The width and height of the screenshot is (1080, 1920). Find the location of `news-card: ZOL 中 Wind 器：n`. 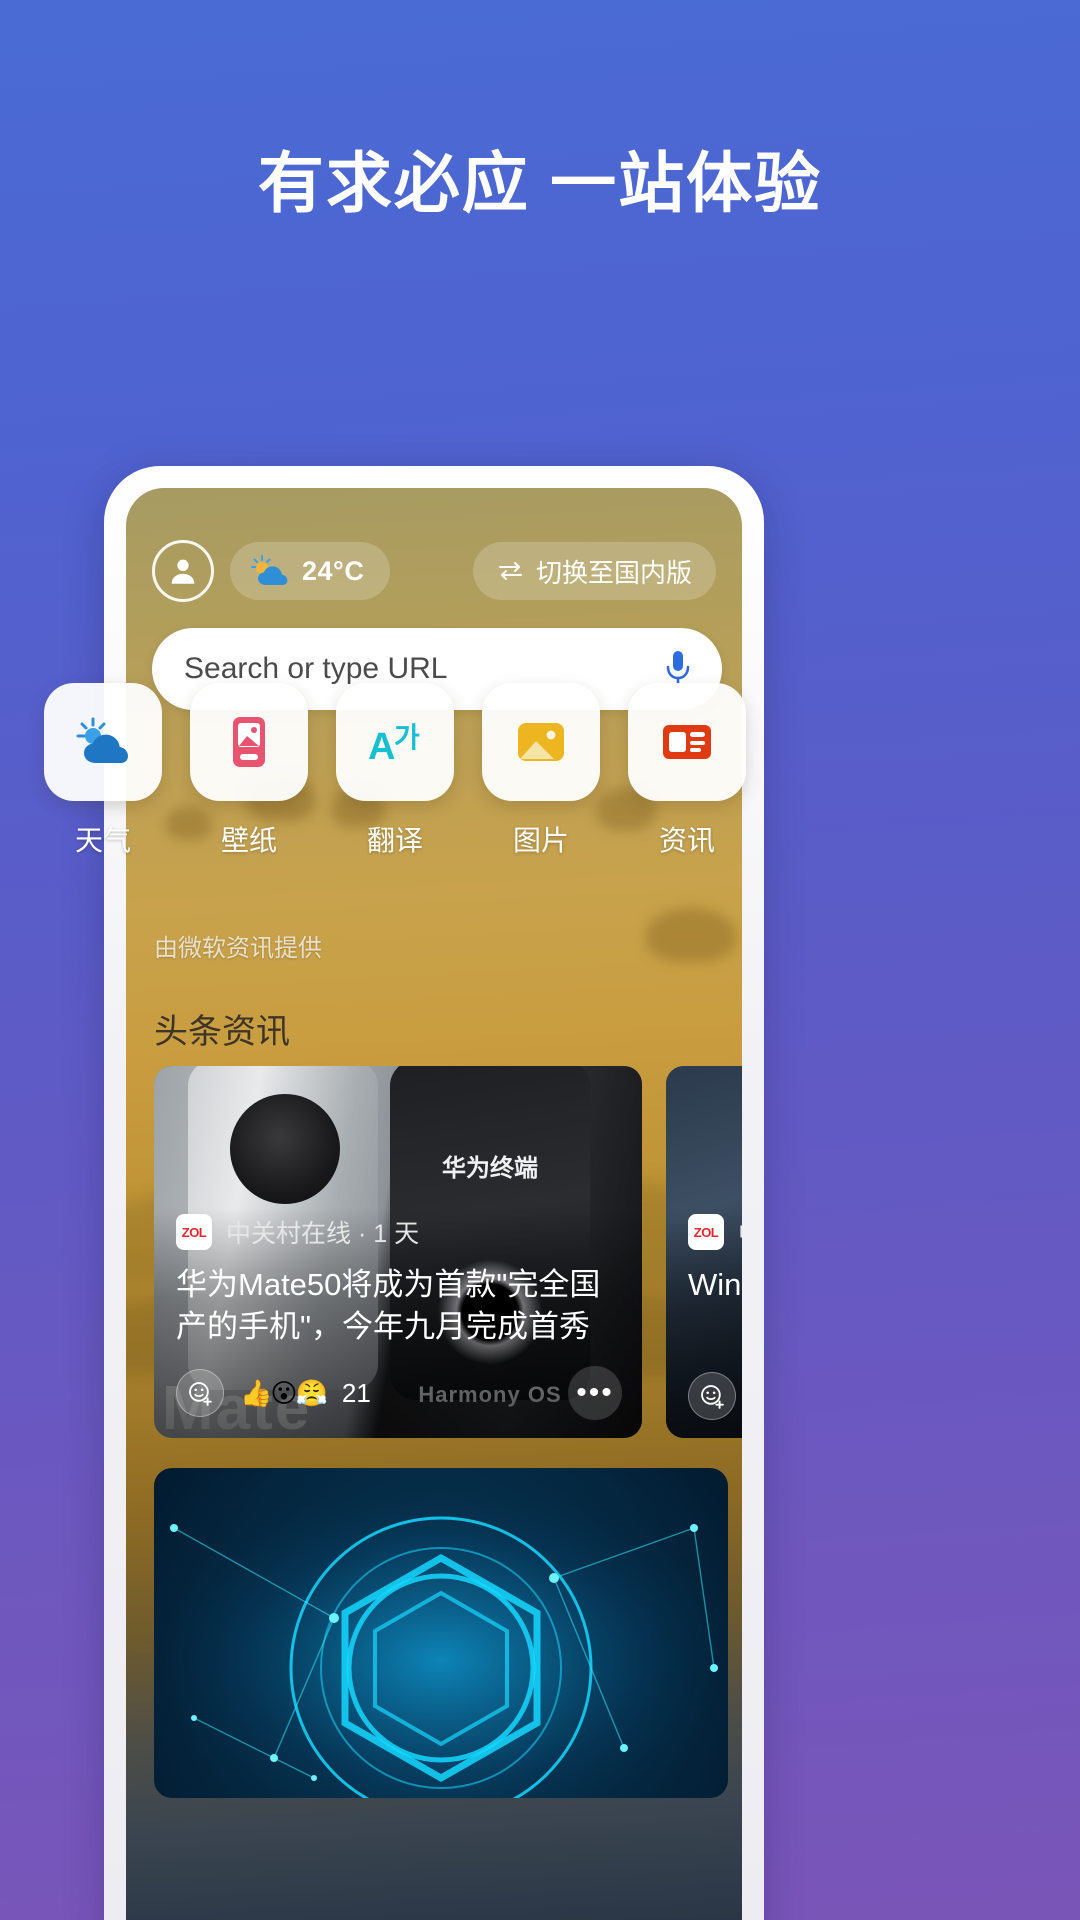

news-card: ZOL 中 Wind 器：n is located at coordinates (704, 1252).